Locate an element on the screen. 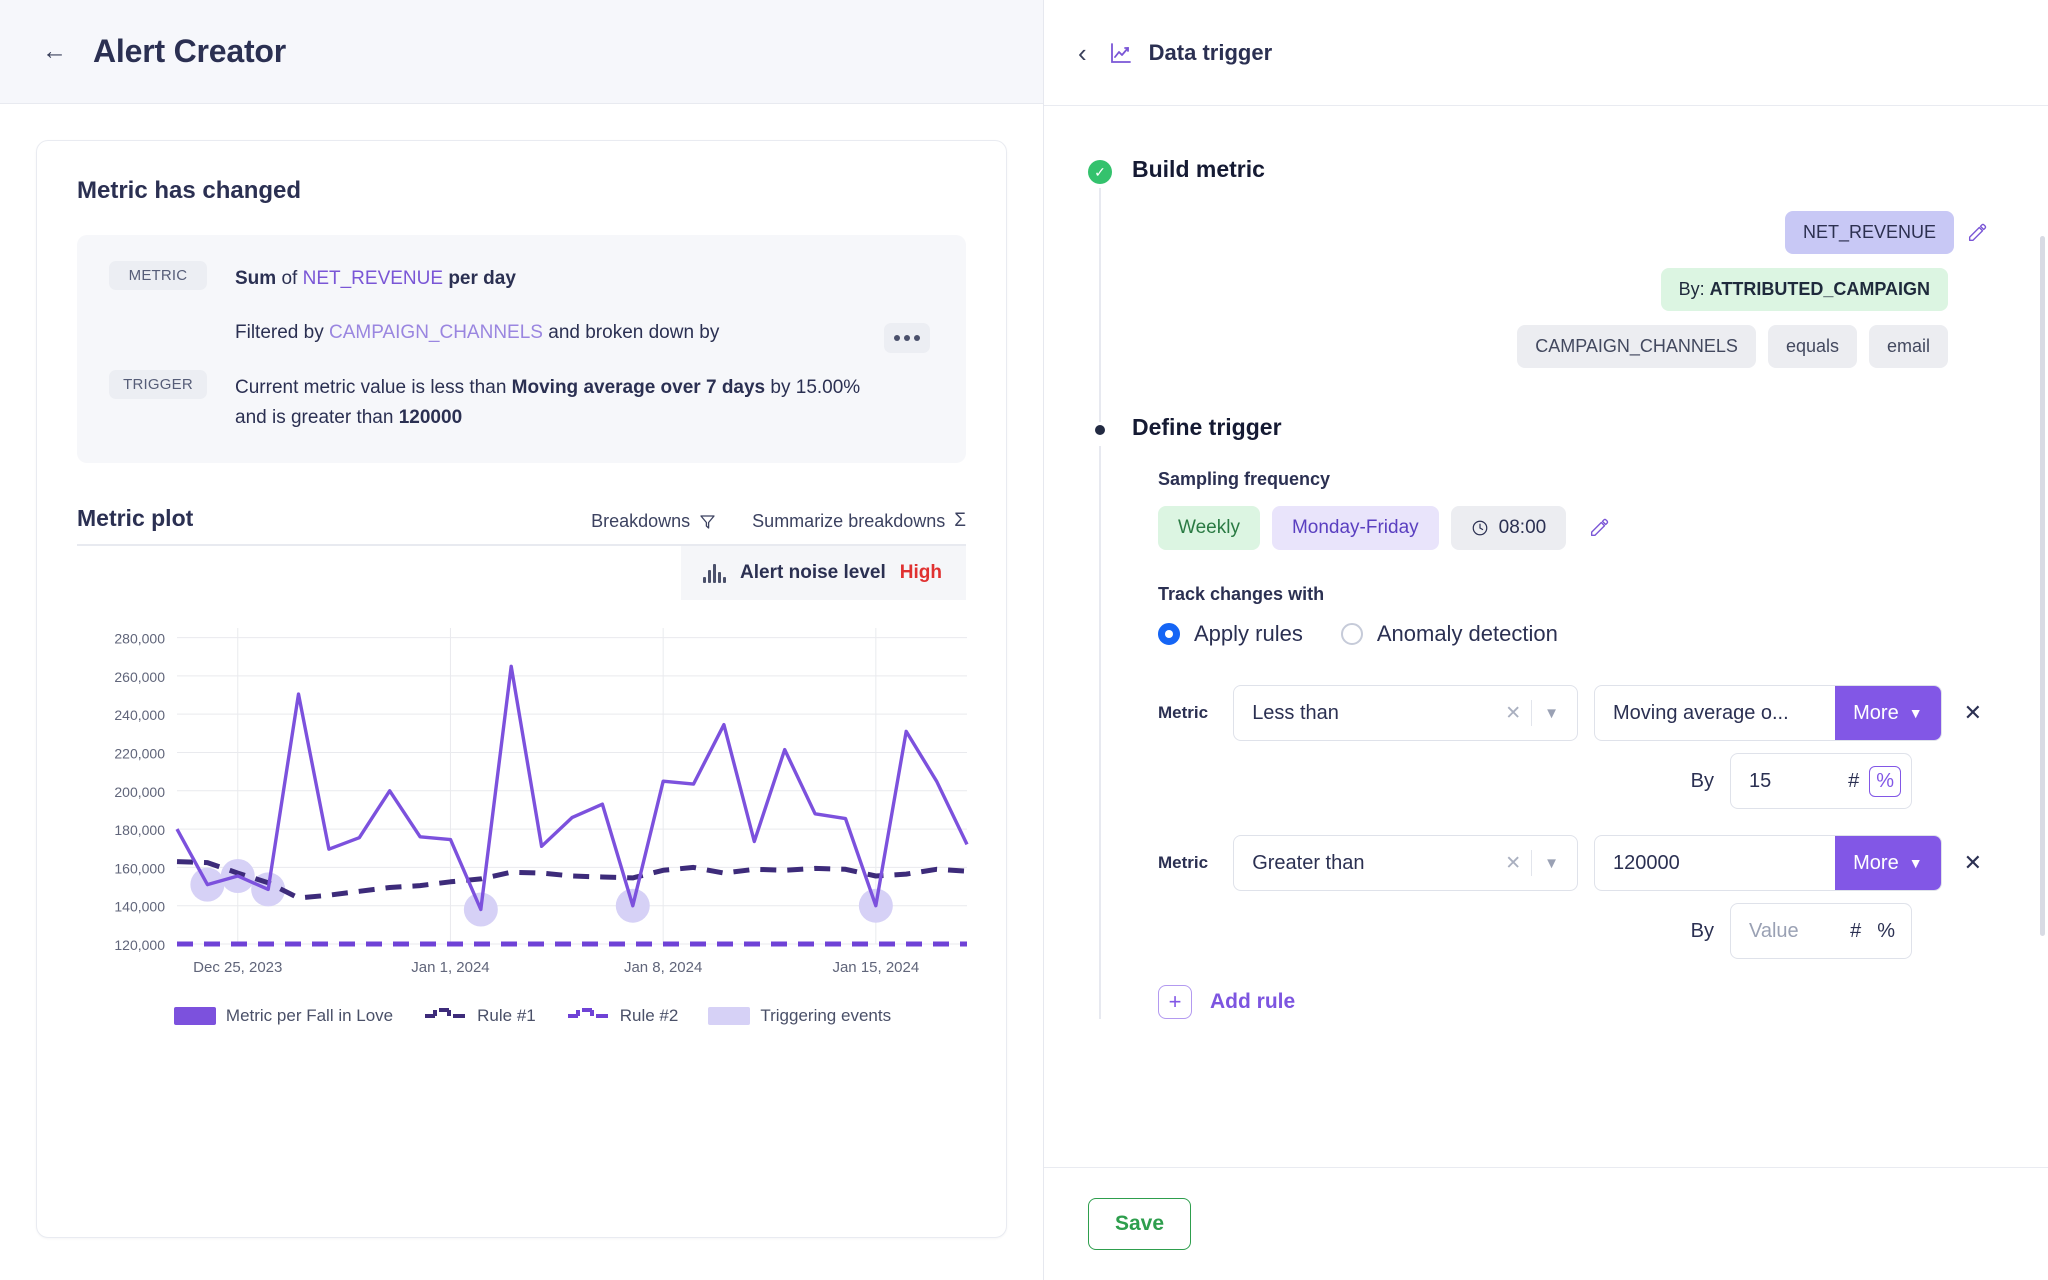  breakdowns-label: Breakdowns is located at coordinates (641, 520).